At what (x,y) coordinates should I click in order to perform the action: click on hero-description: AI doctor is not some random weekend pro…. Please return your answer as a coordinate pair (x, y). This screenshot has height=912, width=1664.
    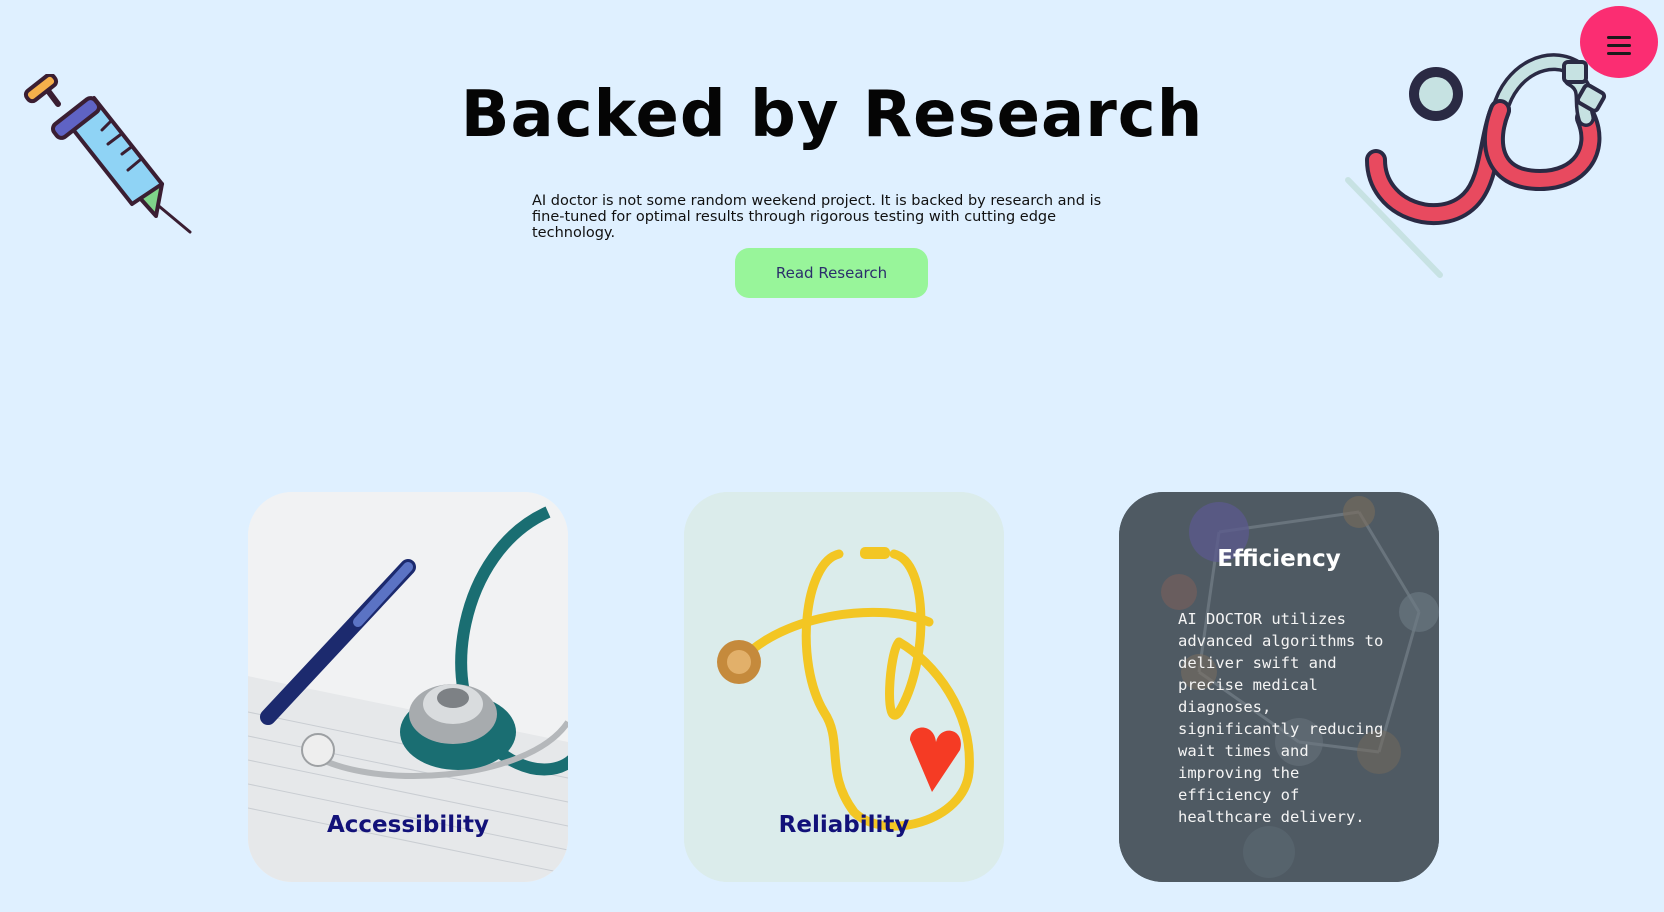
    Looking at the image, I should click on (817, 217).